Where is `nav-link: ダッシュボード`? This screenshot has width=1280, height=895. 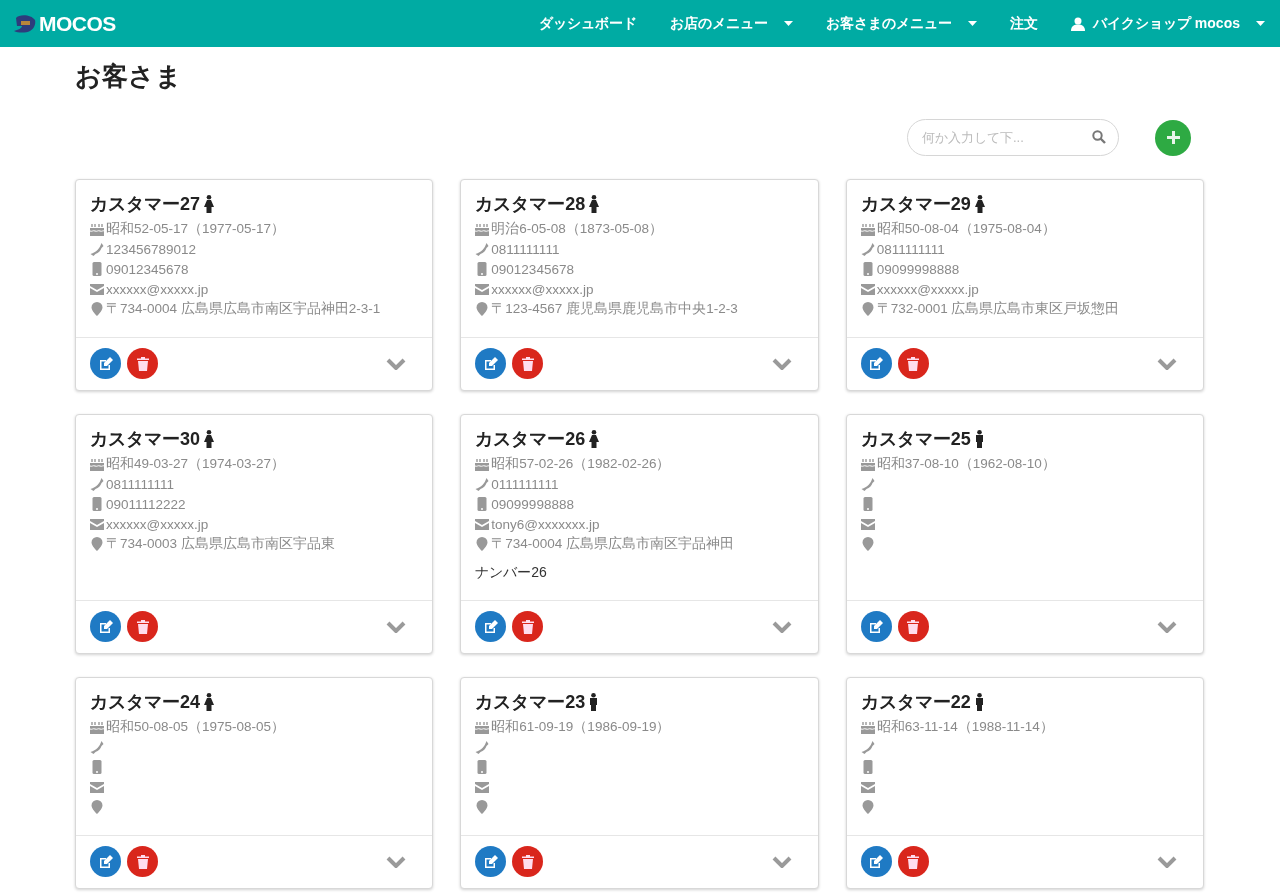
nav-link: ダッシュボード is located at coordinates (588, 23).